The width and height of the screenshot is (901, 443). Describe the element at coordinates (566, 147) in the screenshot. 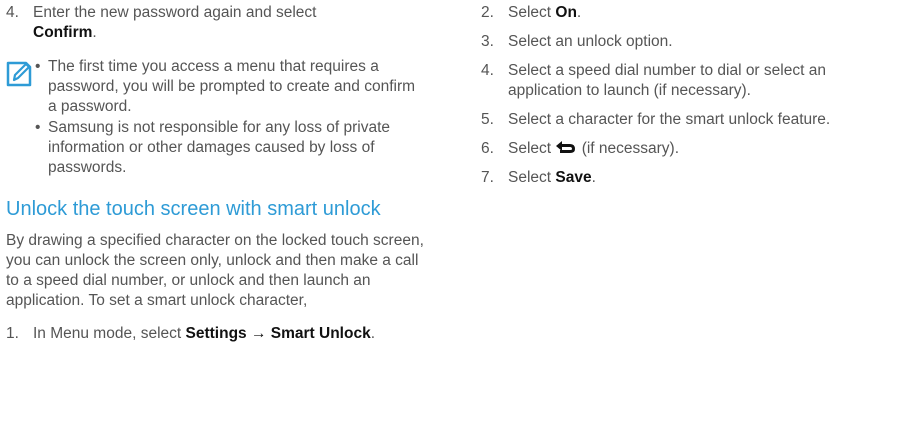

I see `back-arrow-icon` at that location.